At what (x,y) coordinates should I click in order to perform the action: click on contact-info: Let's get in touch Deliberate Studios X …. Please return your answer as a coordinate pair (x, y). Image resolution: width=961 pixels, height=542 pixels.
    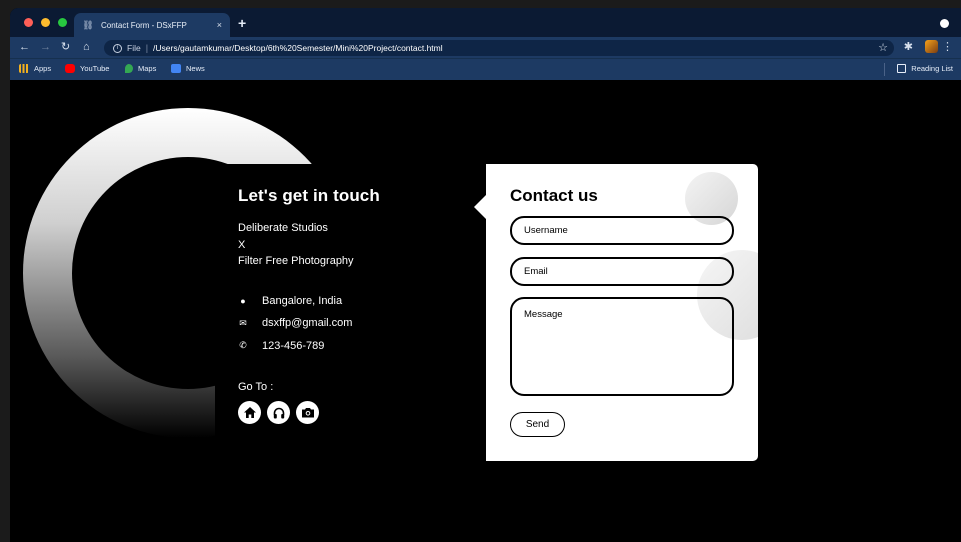
    Looking at the image, I should click on (309, 305).